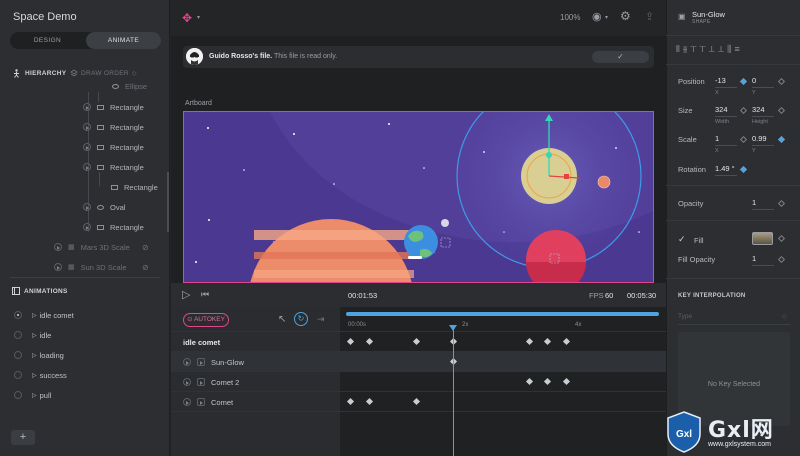 The image size is (800, 456). I want to click on opacity-label: Opacity, so click(691, 203).